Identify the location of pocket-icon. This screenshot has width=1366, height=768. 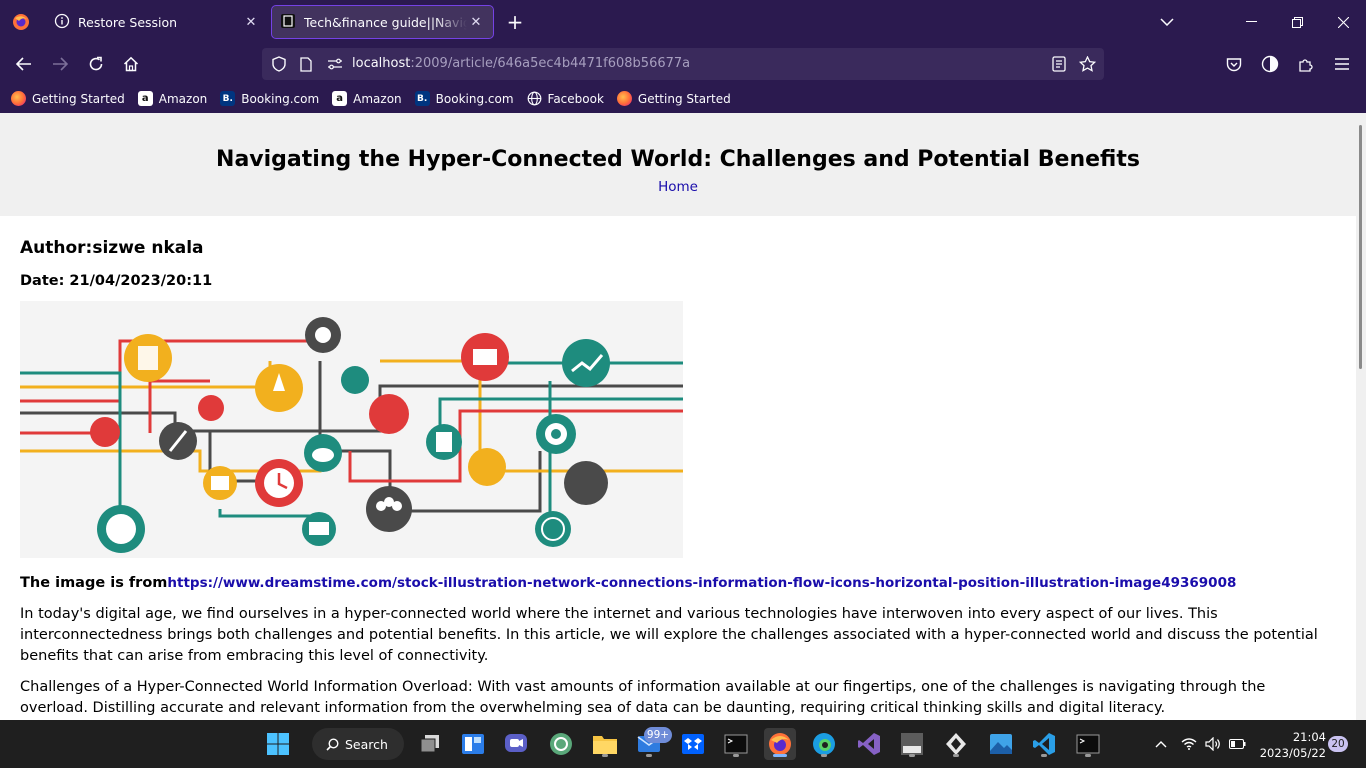
(1234, 64).